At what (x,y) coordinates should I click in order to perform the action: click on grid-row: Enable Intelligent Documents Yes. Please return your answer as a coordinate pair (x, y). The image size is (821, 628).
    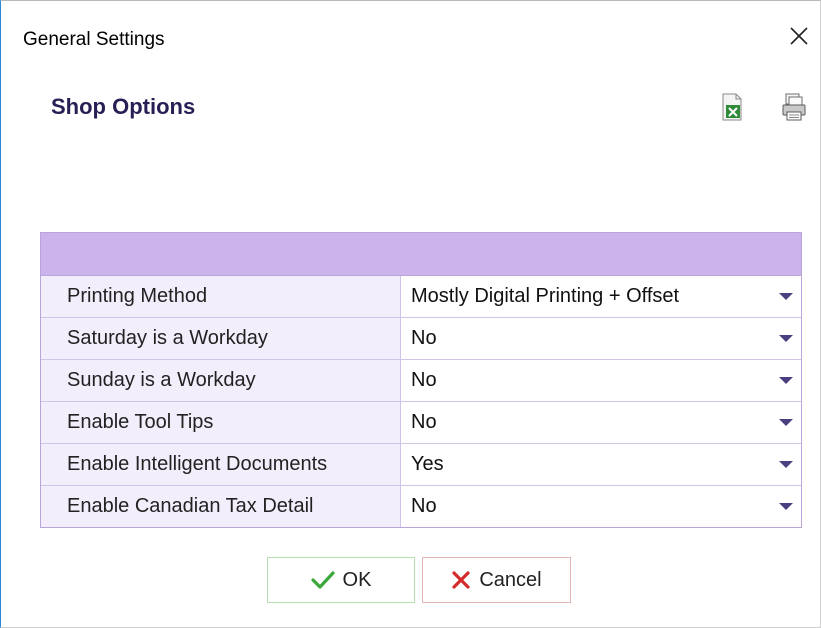
    Looking at the image, I should click on (421, 465).